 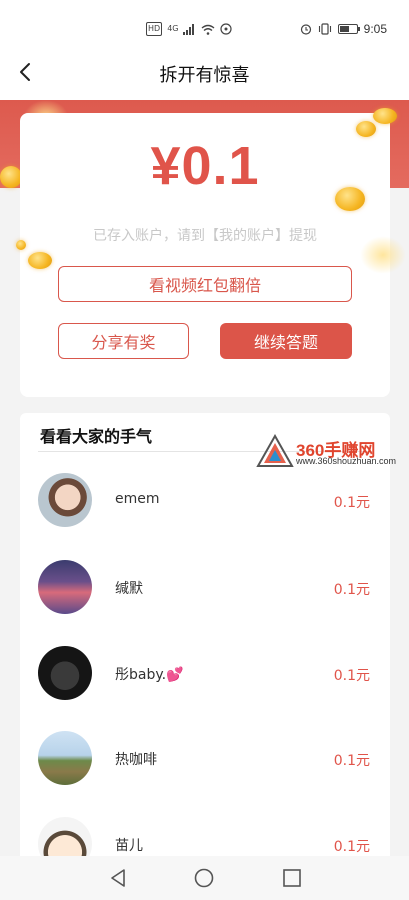 I want to click on status-left-icons: HD 4G, so click(x=189, y=29).